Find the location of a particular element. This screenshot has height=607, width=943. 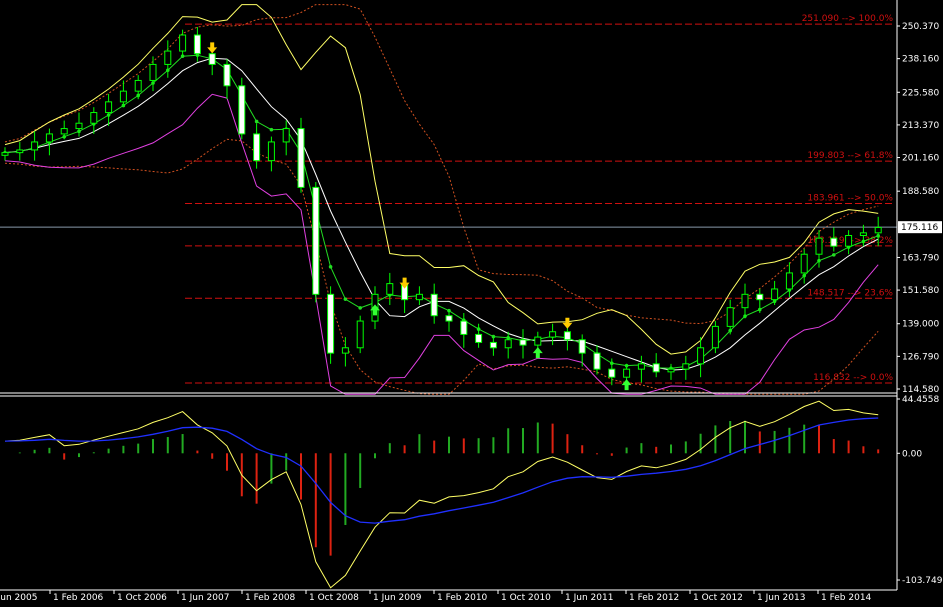

price-tick-label: 188.580 is located at coordinates (920, 192).